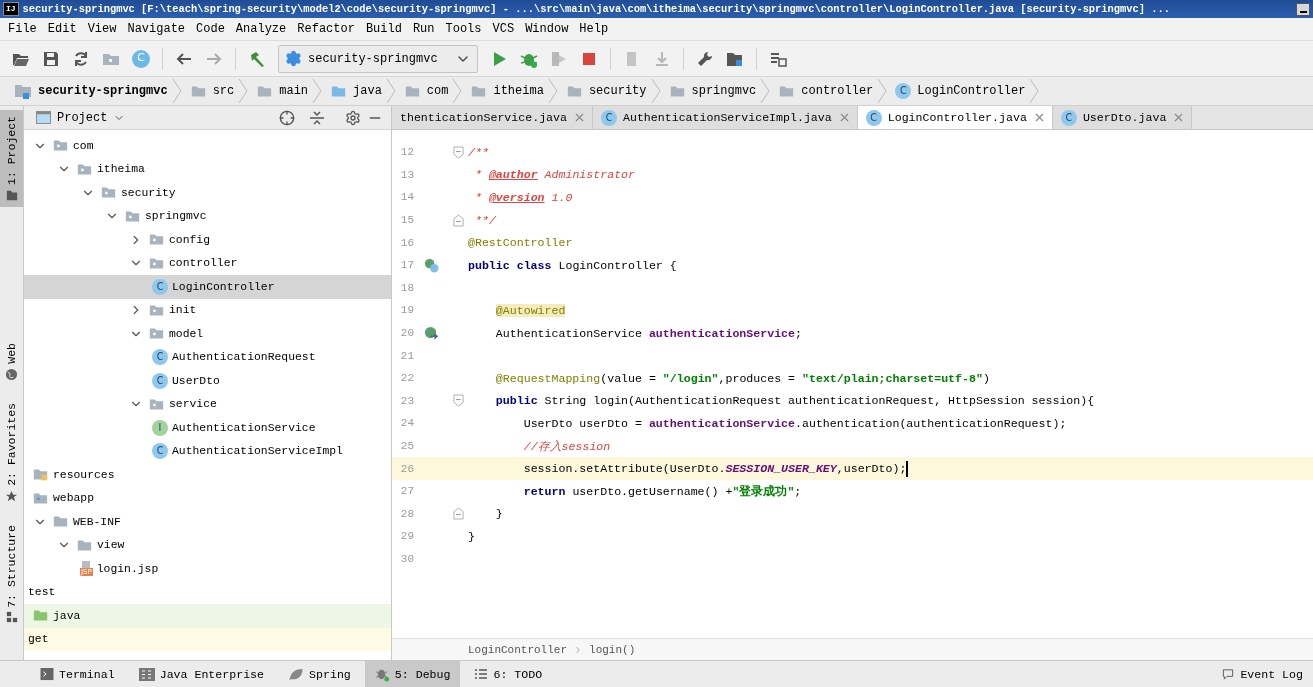 The image size is (1313, 687). Describe the element at coordinates (207, 357) in the screenshot. I see `tree-item: C AuthenticationRequest` at that location.